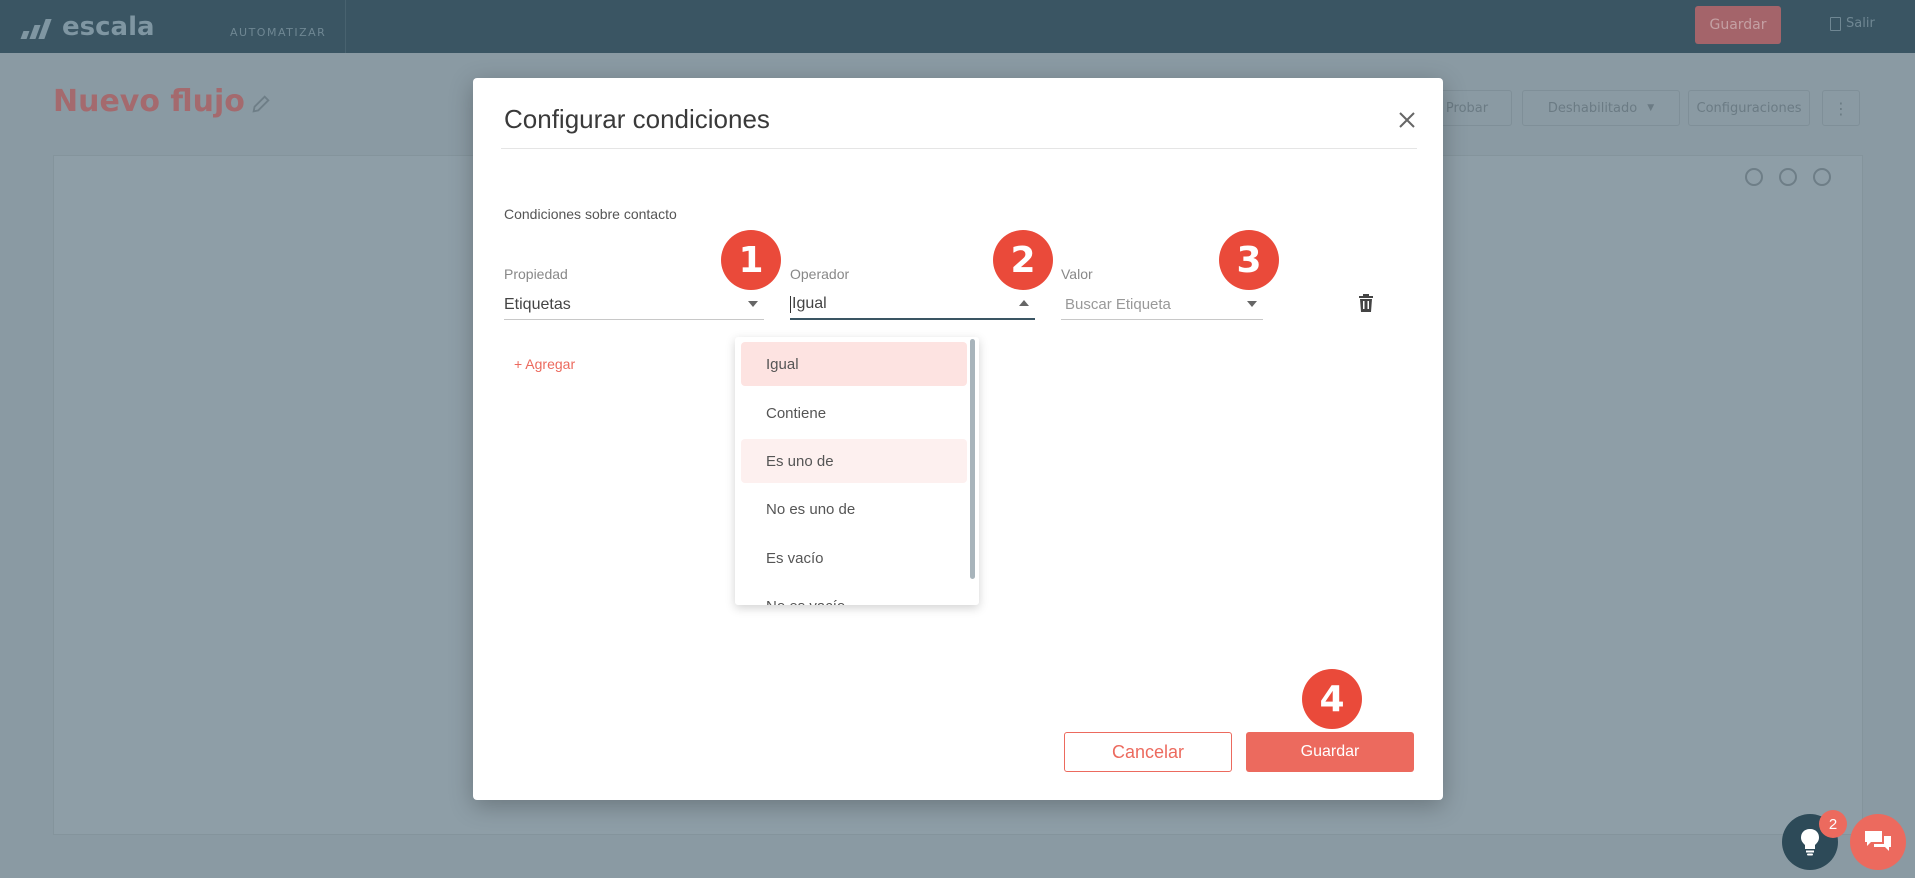 This screenshot has height=878, width=1915. Describe the element at coordinates (1148, 752) in the screenshot. I see `cancel-button: Cancelar` at that location.